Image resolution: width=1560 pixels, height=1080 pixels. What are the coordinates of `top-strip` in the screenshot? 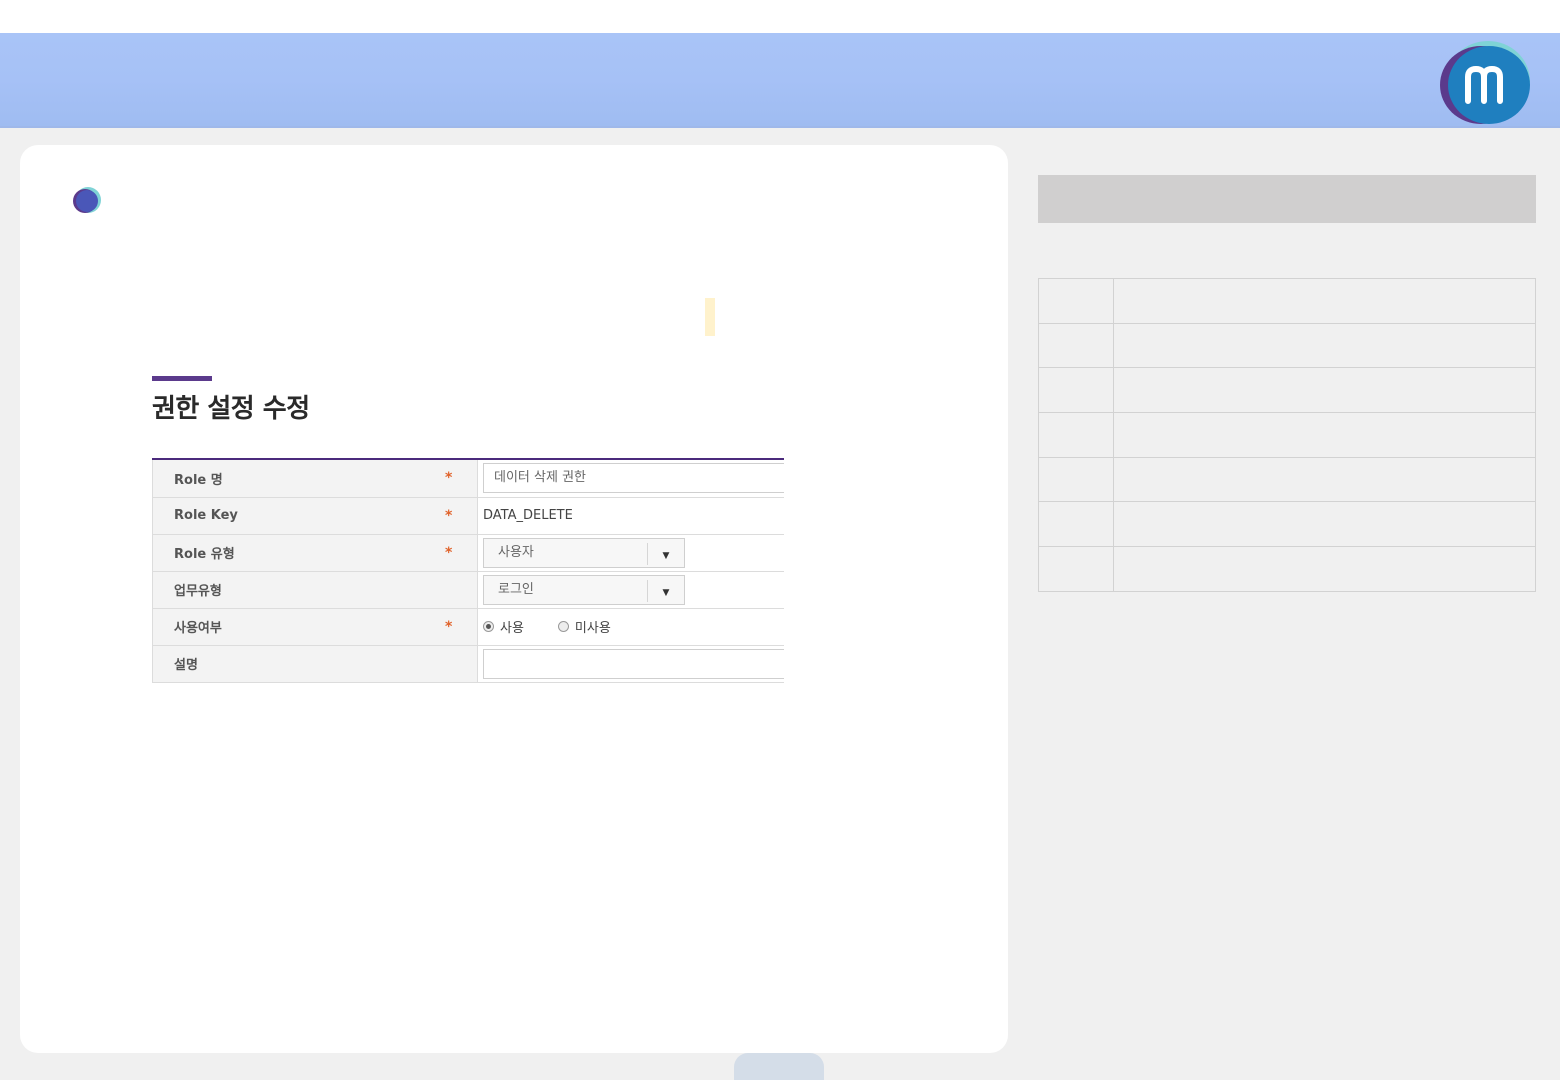 It's located at (780, 16).